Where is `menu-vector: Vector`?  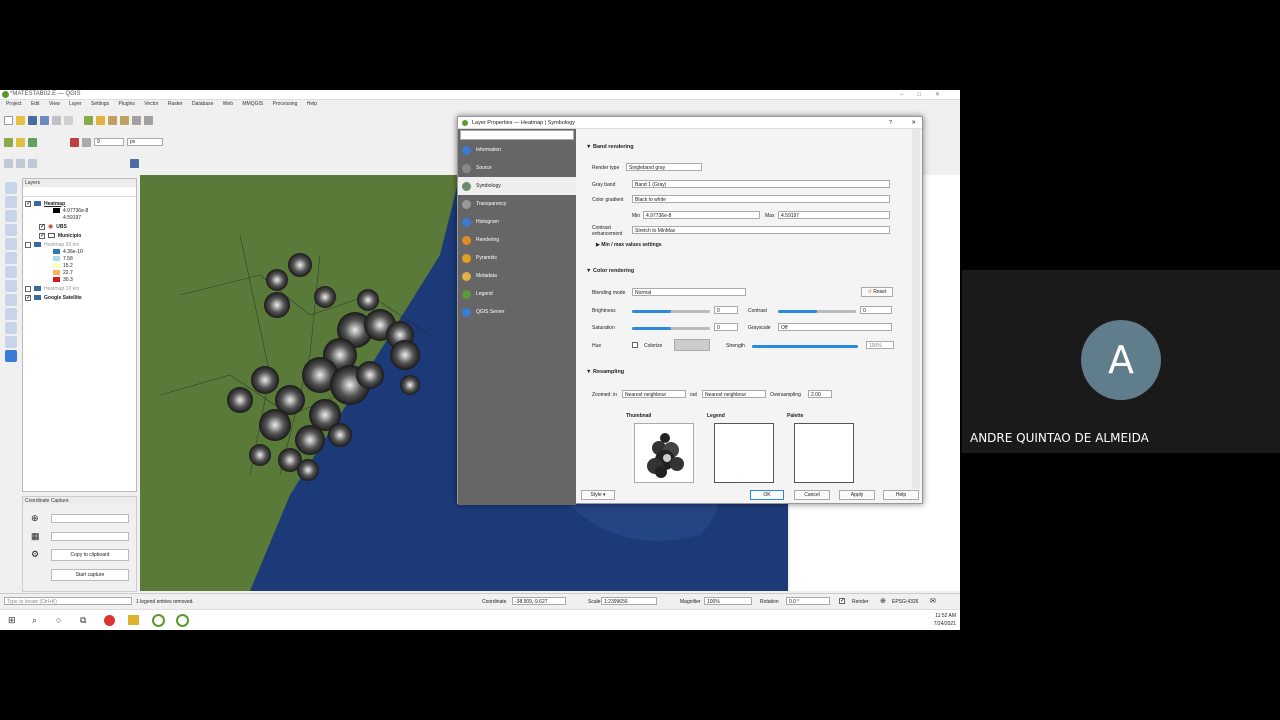 menu-vector: Vector is located at coordinates (151, 104).